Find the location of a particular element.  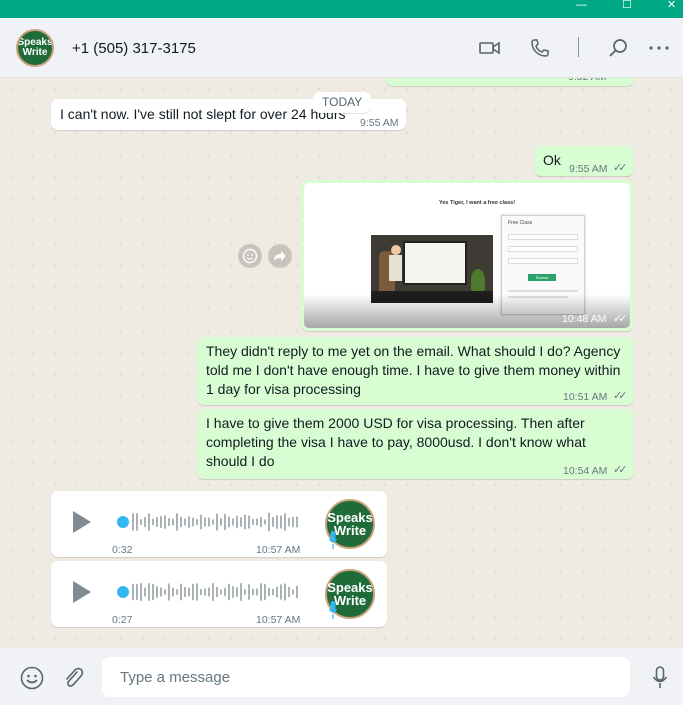

message-time: 10:48 AM is located at coordinates (584, 319).